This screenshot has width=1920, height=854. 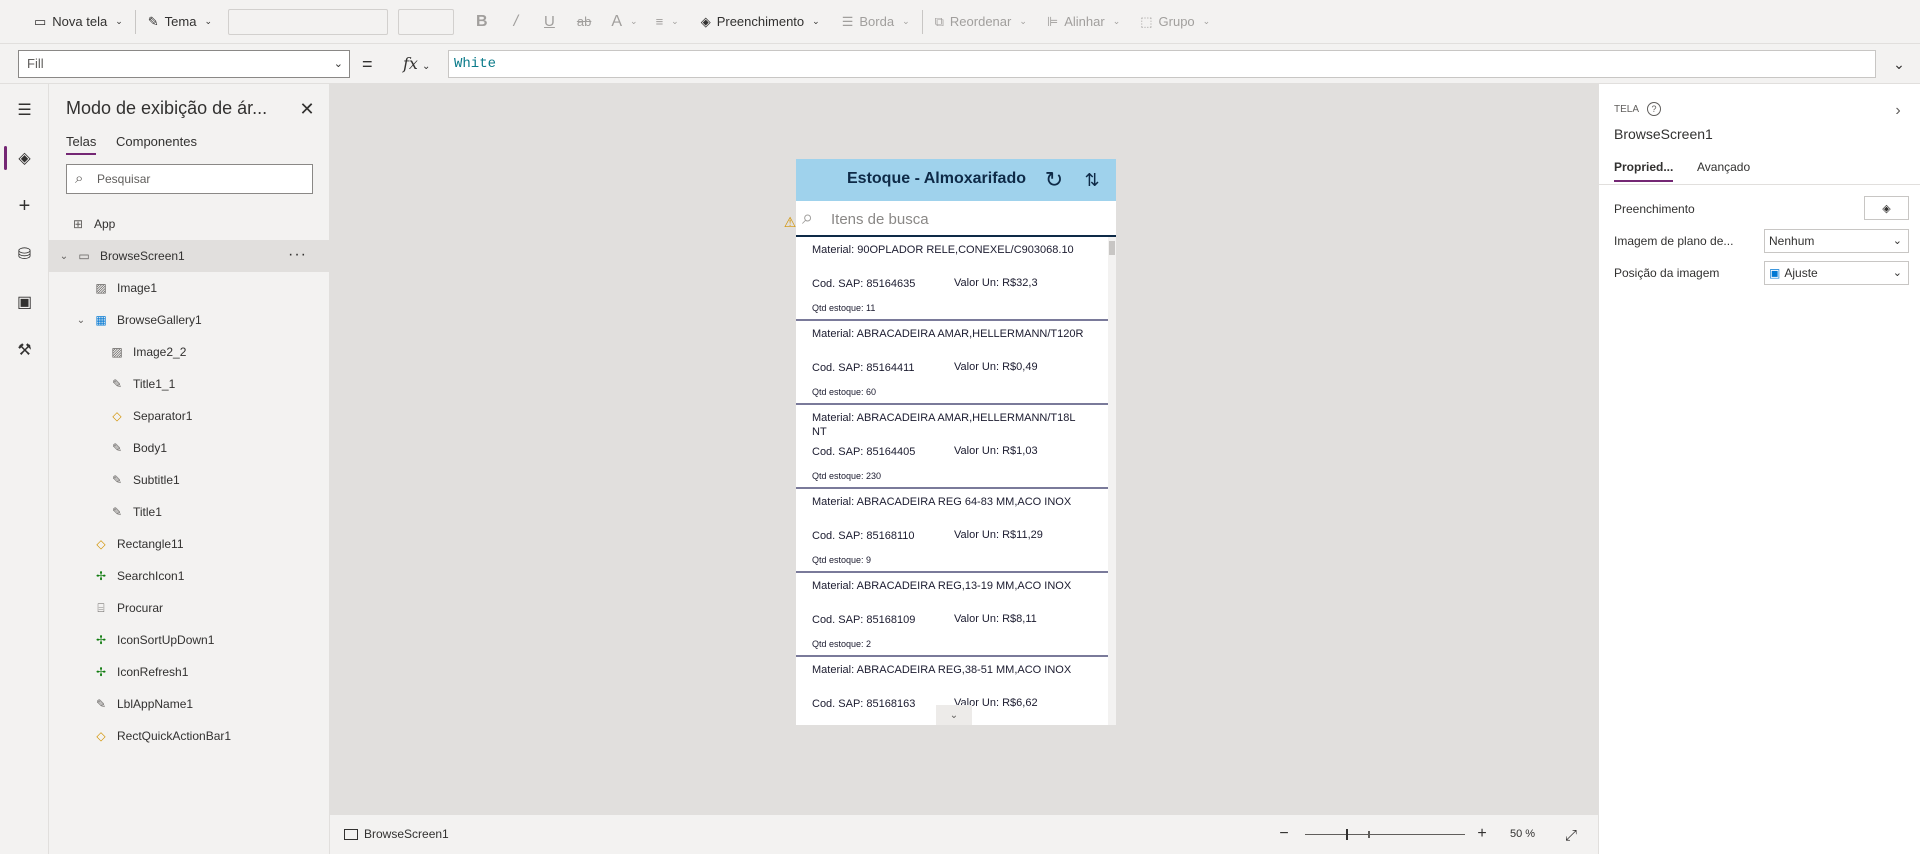 I want to click on tree-item-label: Subtitle1, so click(x=156, y=480).